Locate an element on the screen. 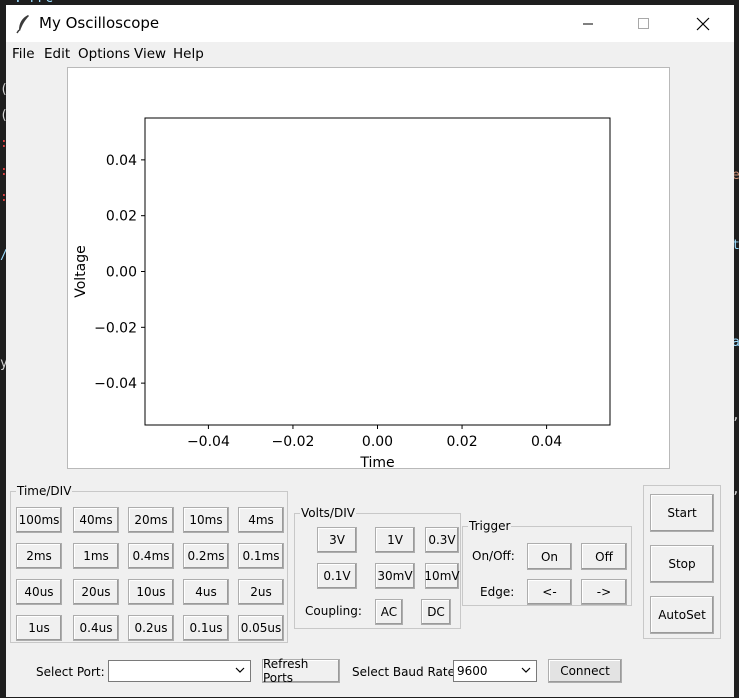 The image size is (739, 698). time-div-button: 20ms is located at coordinates (151, 520).